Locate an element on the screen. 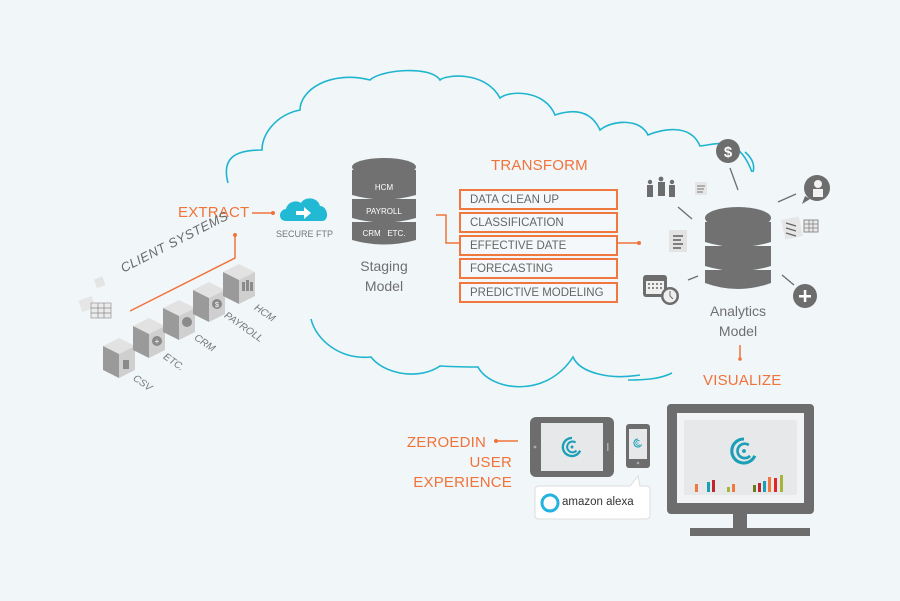 This screenshot has height=601, width=900. phone-icon is located at coordinates (638, 446).